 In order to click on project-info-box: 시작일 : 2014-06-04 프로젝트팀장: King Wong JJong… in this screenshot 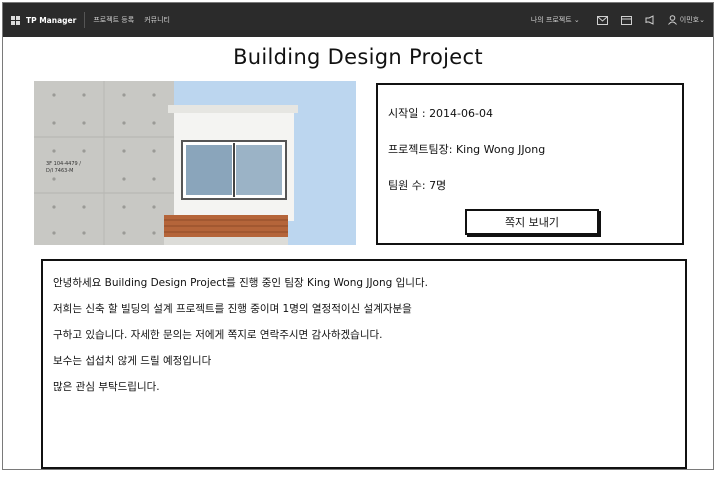, I will do `click(530, 164)`.